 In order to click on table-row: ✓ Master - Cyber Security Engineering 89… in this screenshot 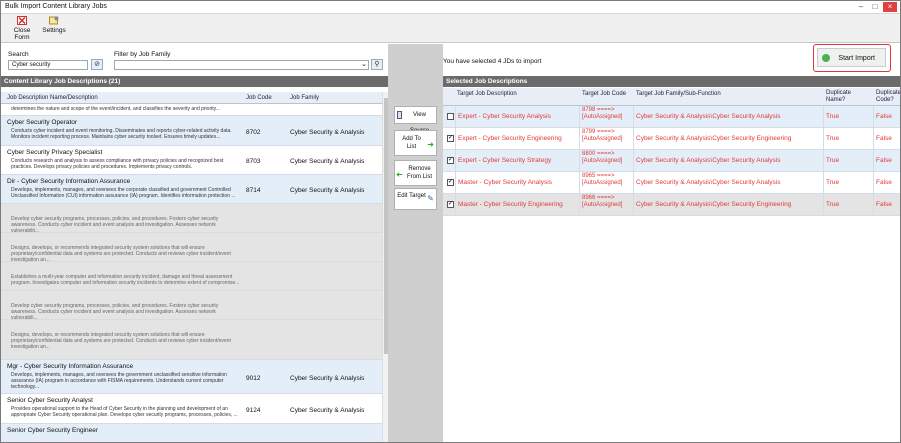, I will do `click(671, 205)`.